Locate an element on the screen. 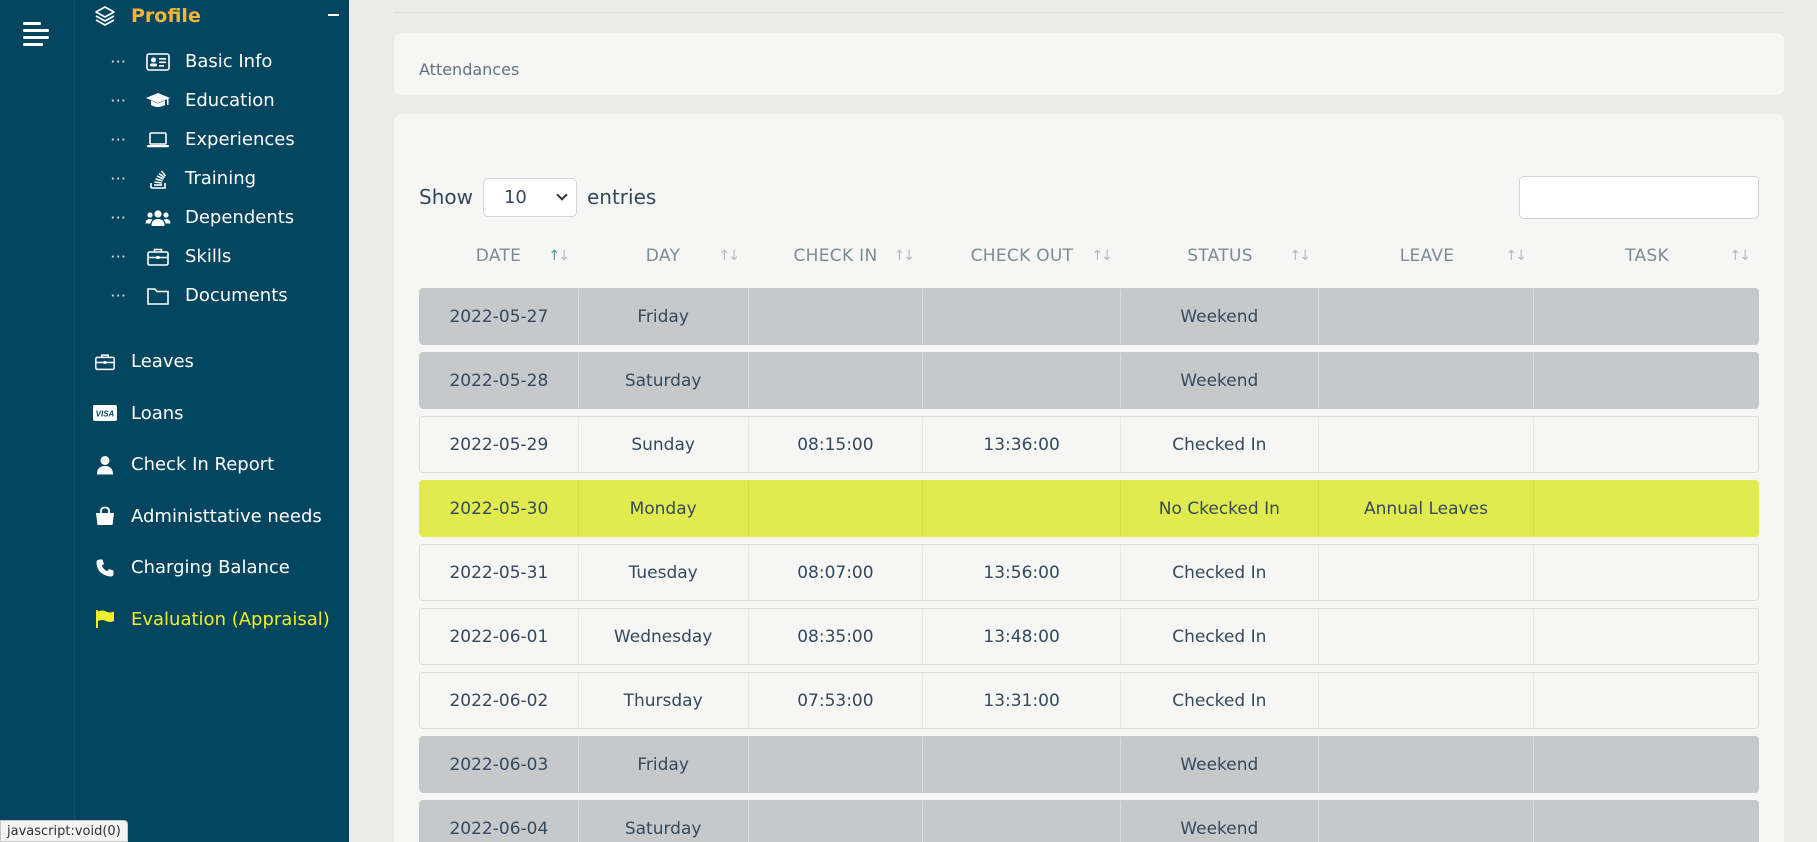  sidebar-item-label: Education is located at coordinates (230, 100).